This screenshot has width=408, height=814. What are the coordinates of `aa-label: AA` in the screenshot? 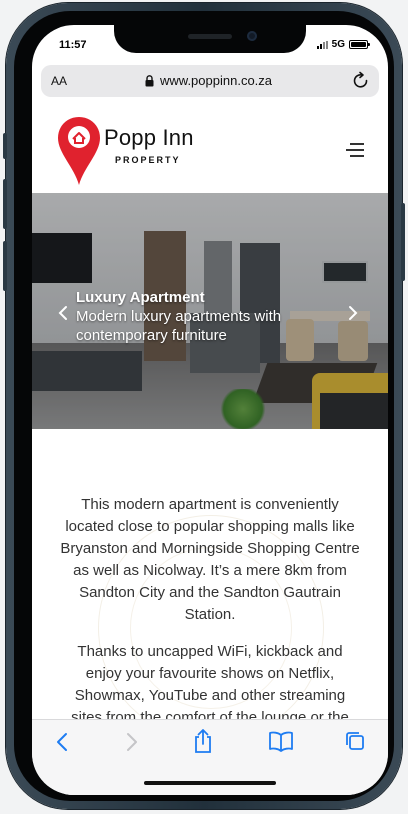 It's located at (59, 81).